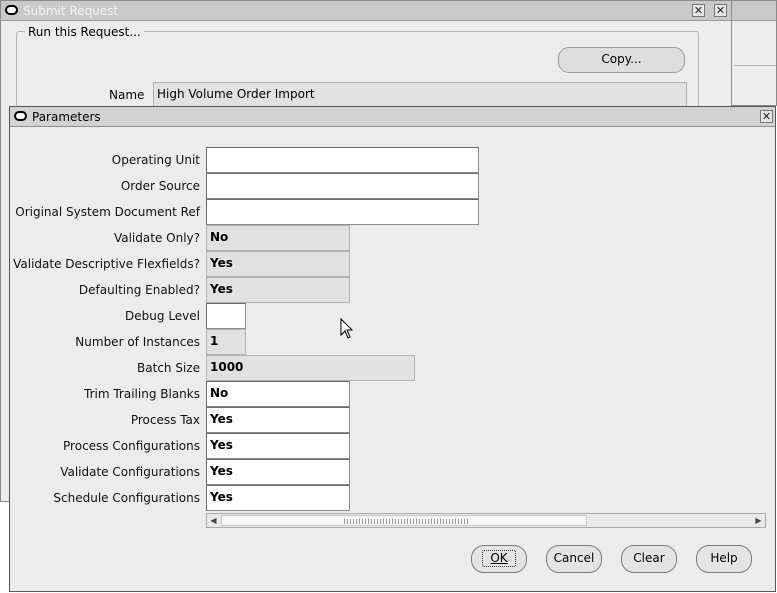  What do you see at coordinates (165, 420) in the screenshot?
I see `label-process-tax: Process Tax` at bounding box center [165, 420].